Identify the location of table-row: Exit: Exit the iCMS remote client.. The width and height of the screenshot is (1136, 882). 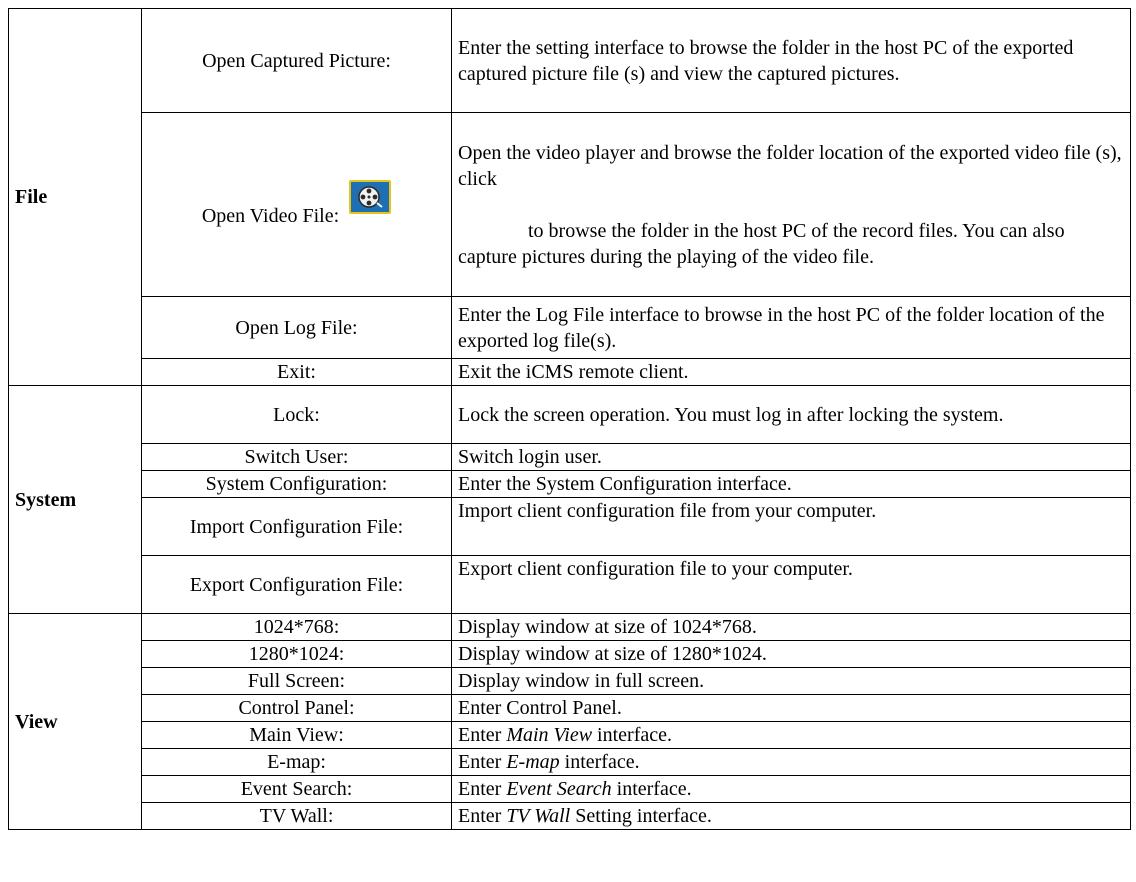
(570, 372).